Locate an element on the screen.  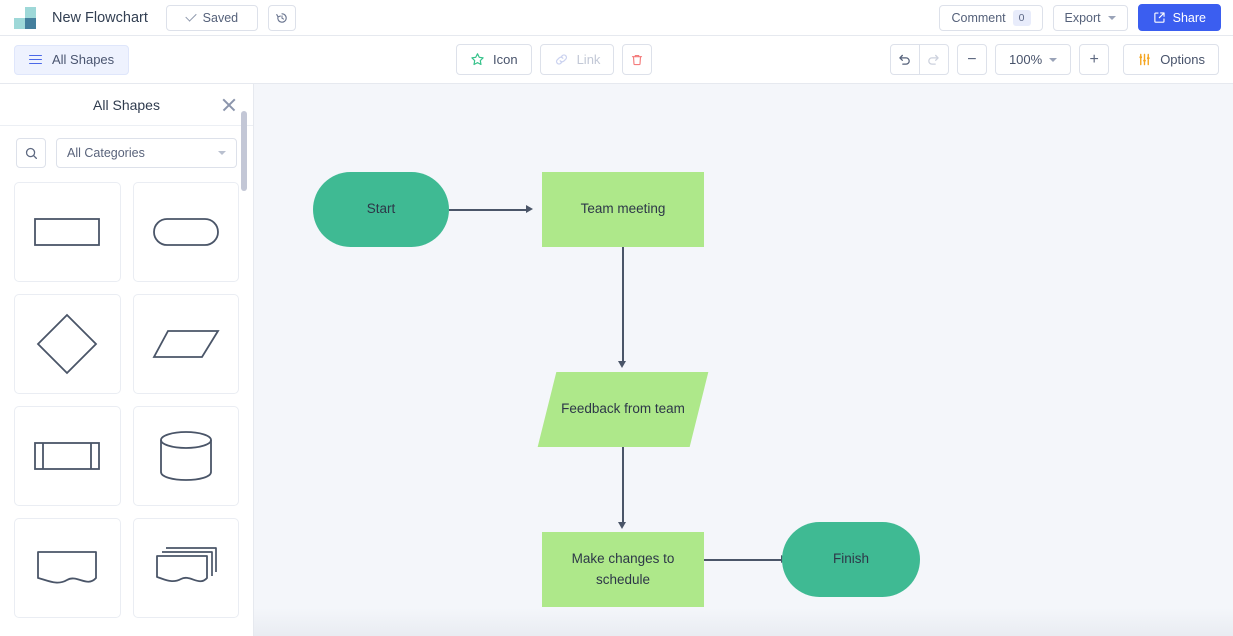
options-label: Options is located at coordinates (1182, 59).